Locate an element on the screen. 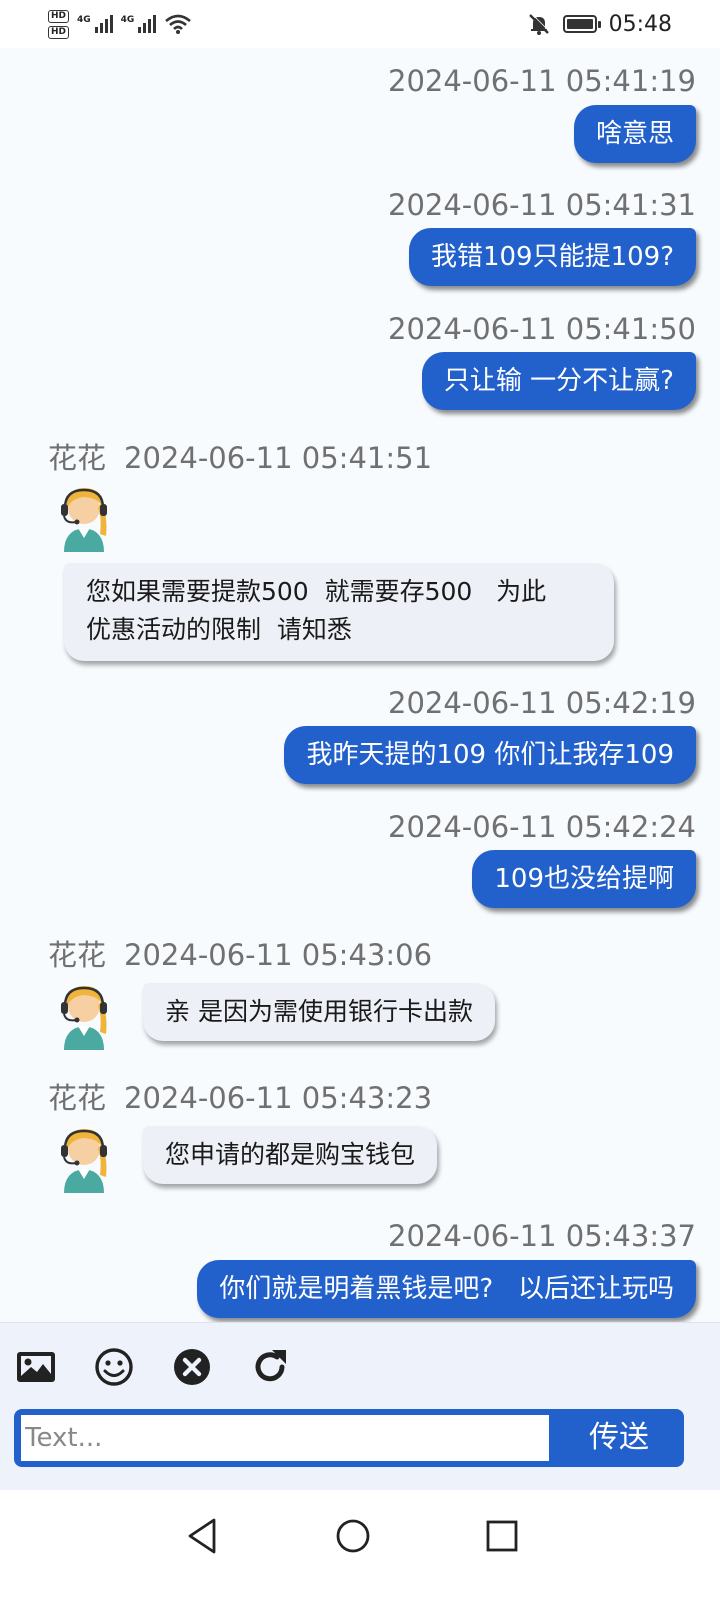 This screenshot has height=1600, width=720. send-button: 传送 is located at coordinates (619, 1438).